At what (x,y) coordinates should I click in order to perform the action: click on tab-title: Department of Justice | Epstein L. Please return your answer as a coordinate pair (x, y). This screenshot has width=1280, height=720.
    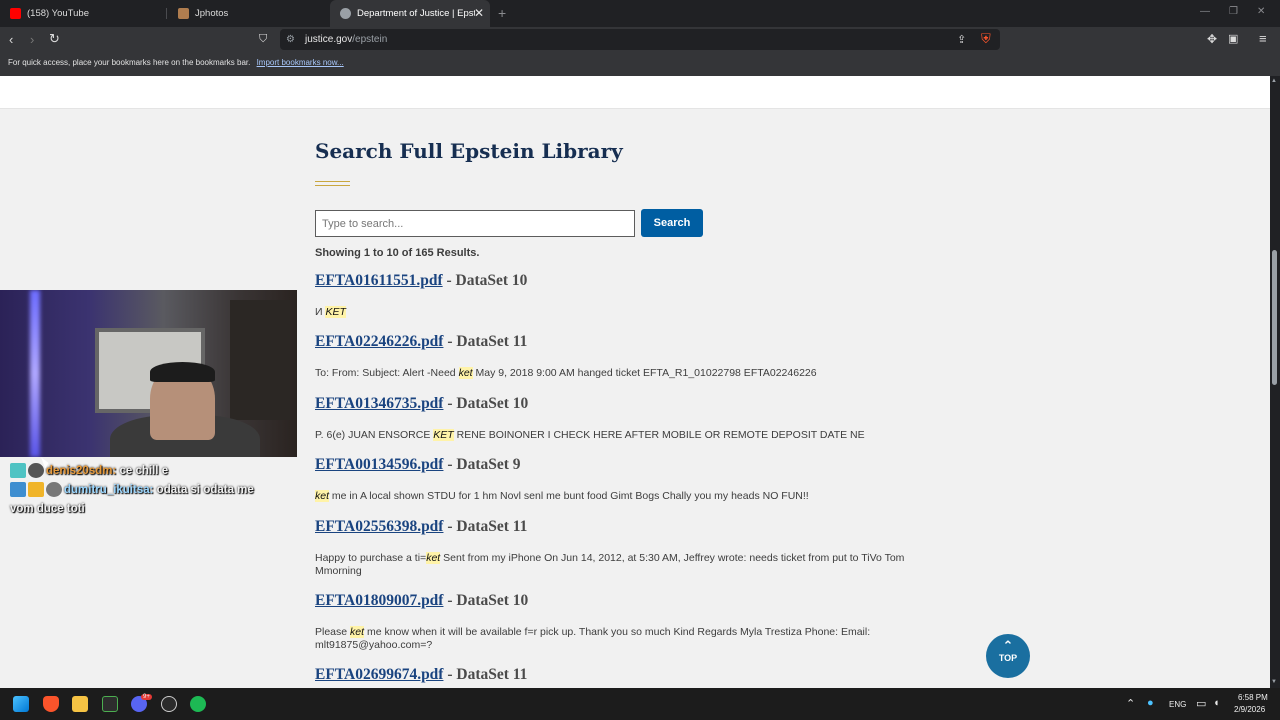
    Looking at the image, I should click on (416, 13).